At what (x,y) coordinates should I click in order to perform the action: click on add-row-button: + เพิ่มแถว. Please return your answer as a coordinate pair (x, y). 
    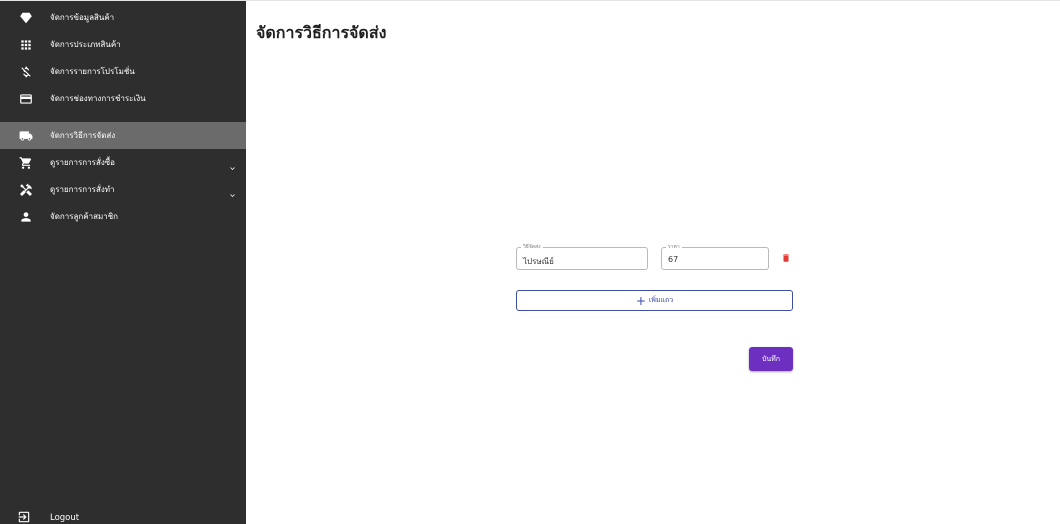
    Looking at the image, I should click on (654, 300).